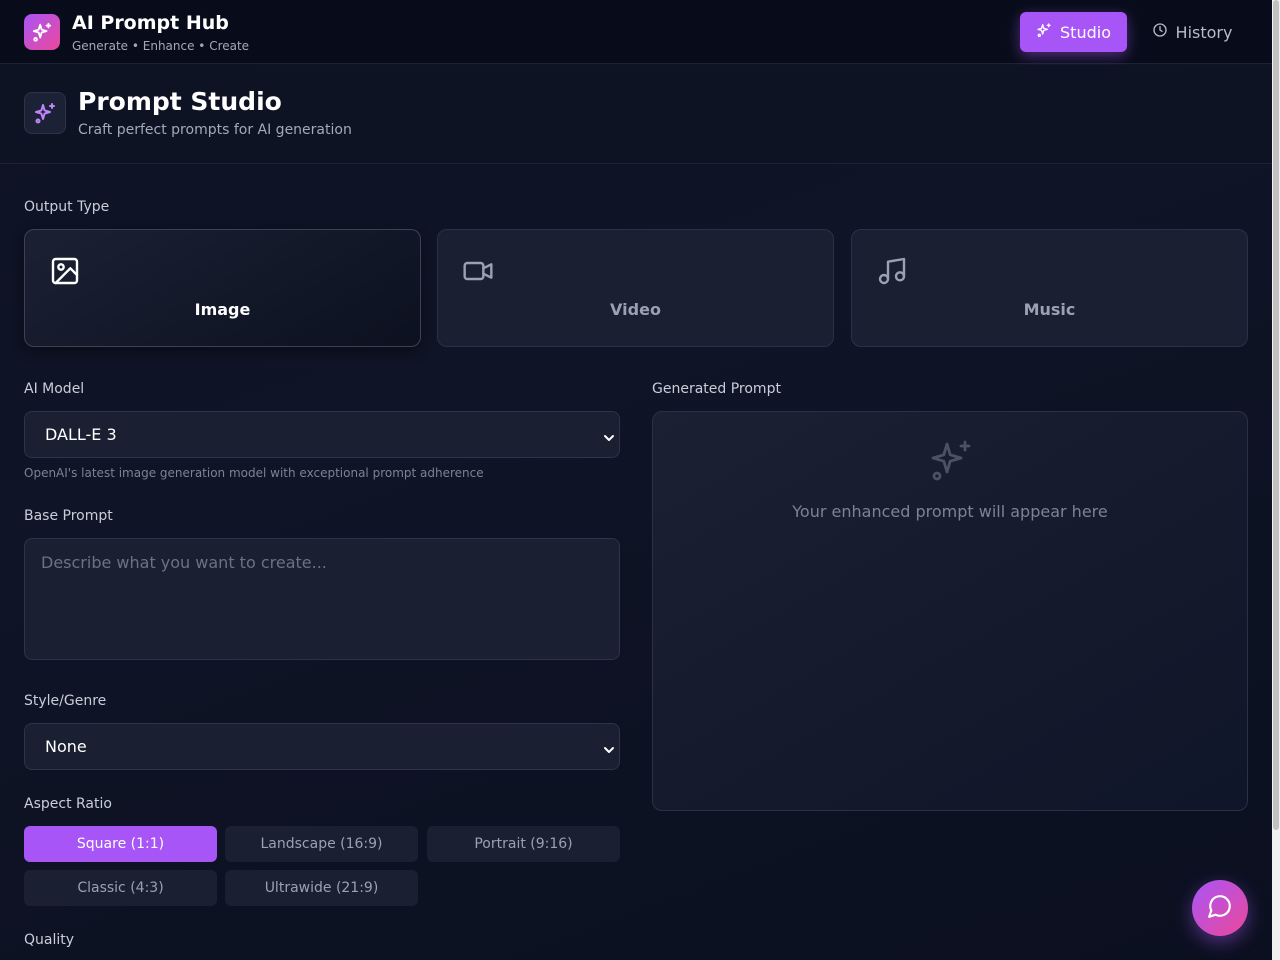 This screenshot has height=960, width=1280. Describe the element at coordinates (120, 888) in the screenshot. I see `aspect-ratio-classic-button: Classic (4:3)` at that location.